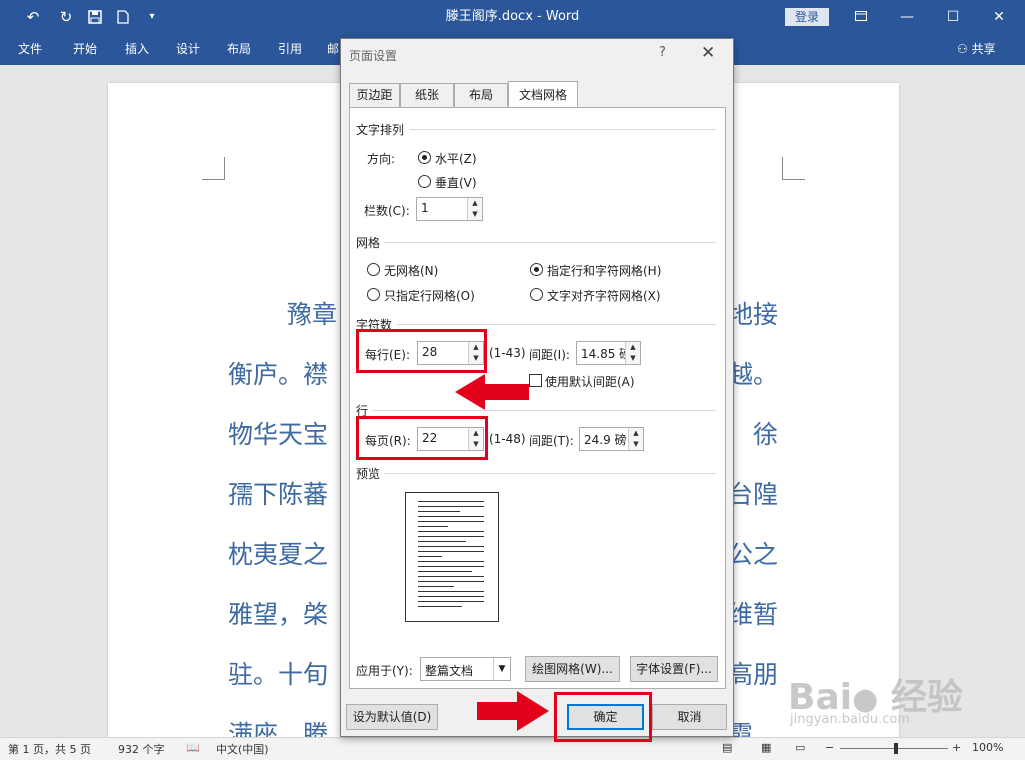 Image resolution: width=1025 pixels, height=760 pixels. Describe the element at coordinates (374, 95) in the screenshot. I see `tab-margins: 页边距` at that location.